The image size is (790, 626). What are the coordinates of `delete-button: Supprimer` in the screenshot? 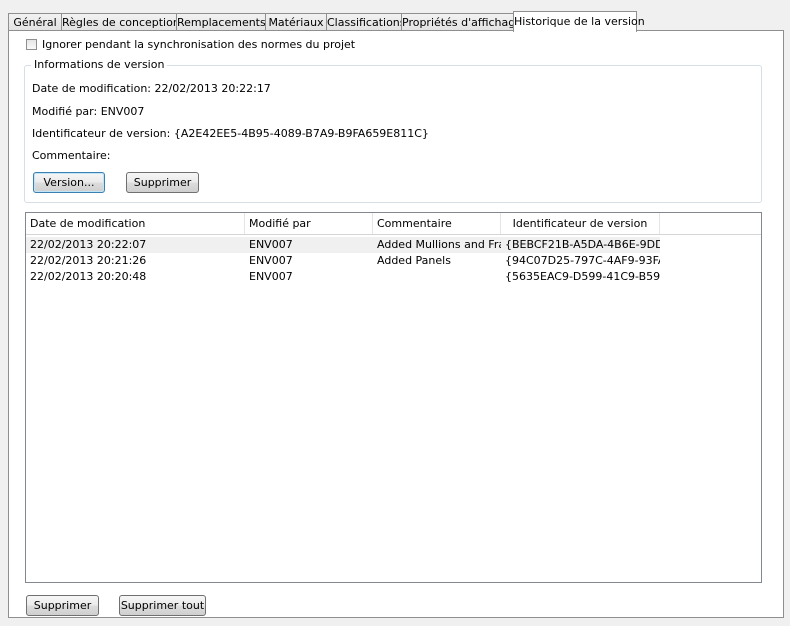 It's located at (62, 605).